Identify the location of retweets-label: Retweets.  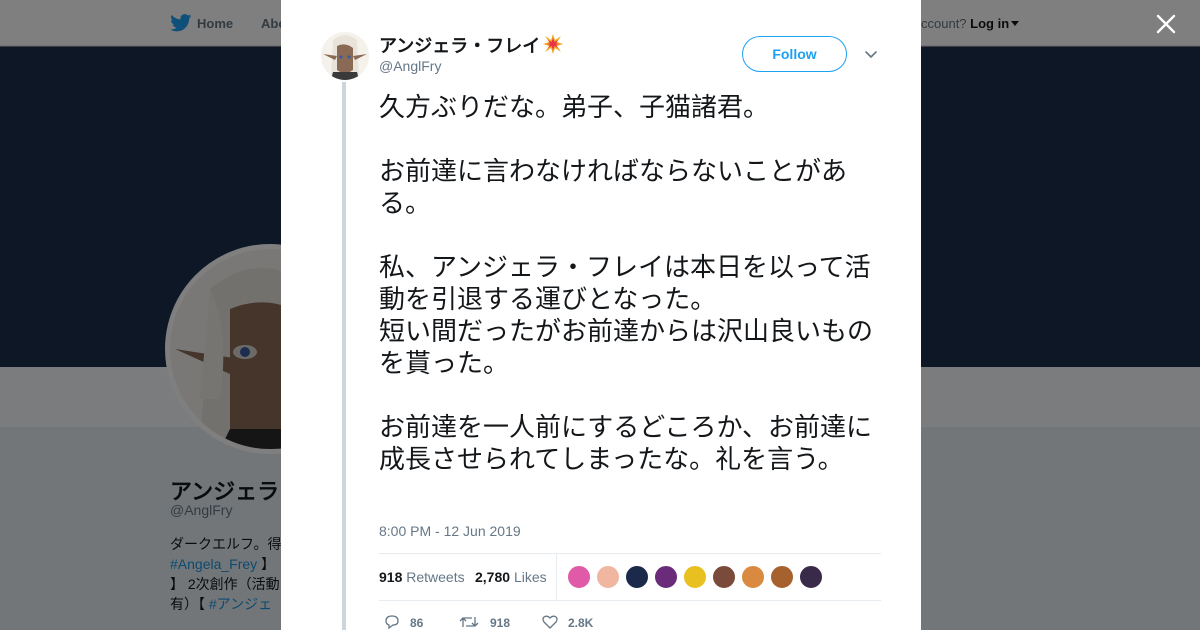
(435, 577).